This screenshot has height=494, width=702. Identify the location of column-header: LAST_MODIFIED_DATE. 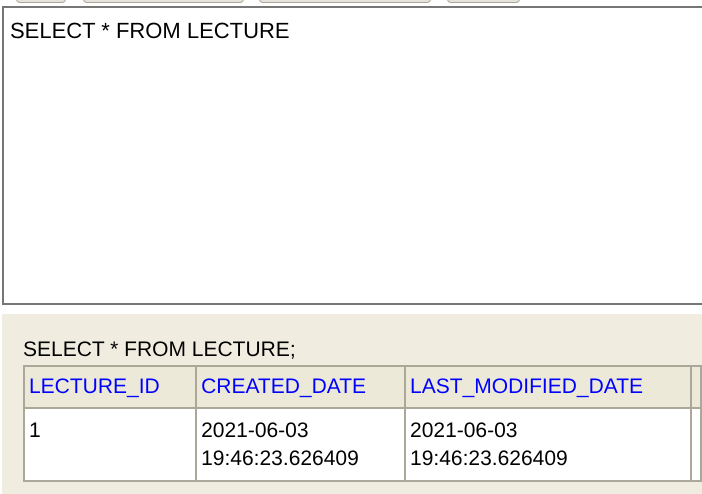
(548, 387).